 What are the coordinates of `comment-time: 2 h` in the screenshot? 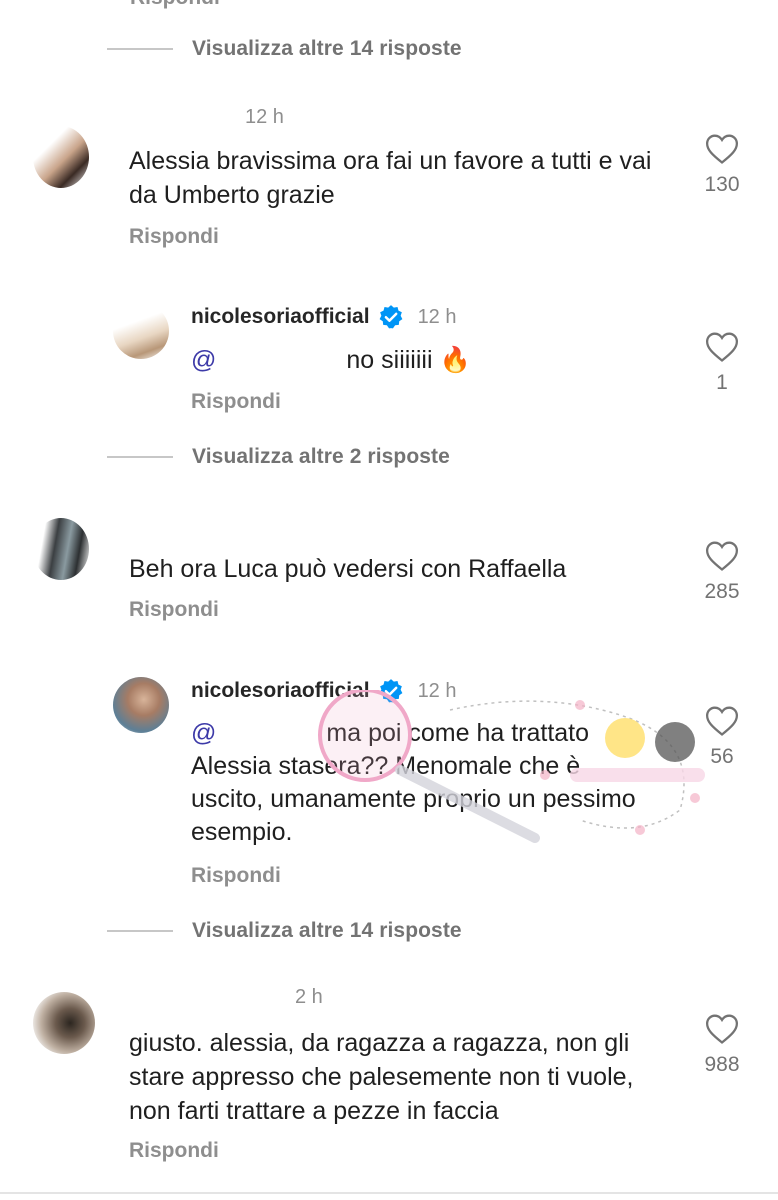 It's located at (309, 997).